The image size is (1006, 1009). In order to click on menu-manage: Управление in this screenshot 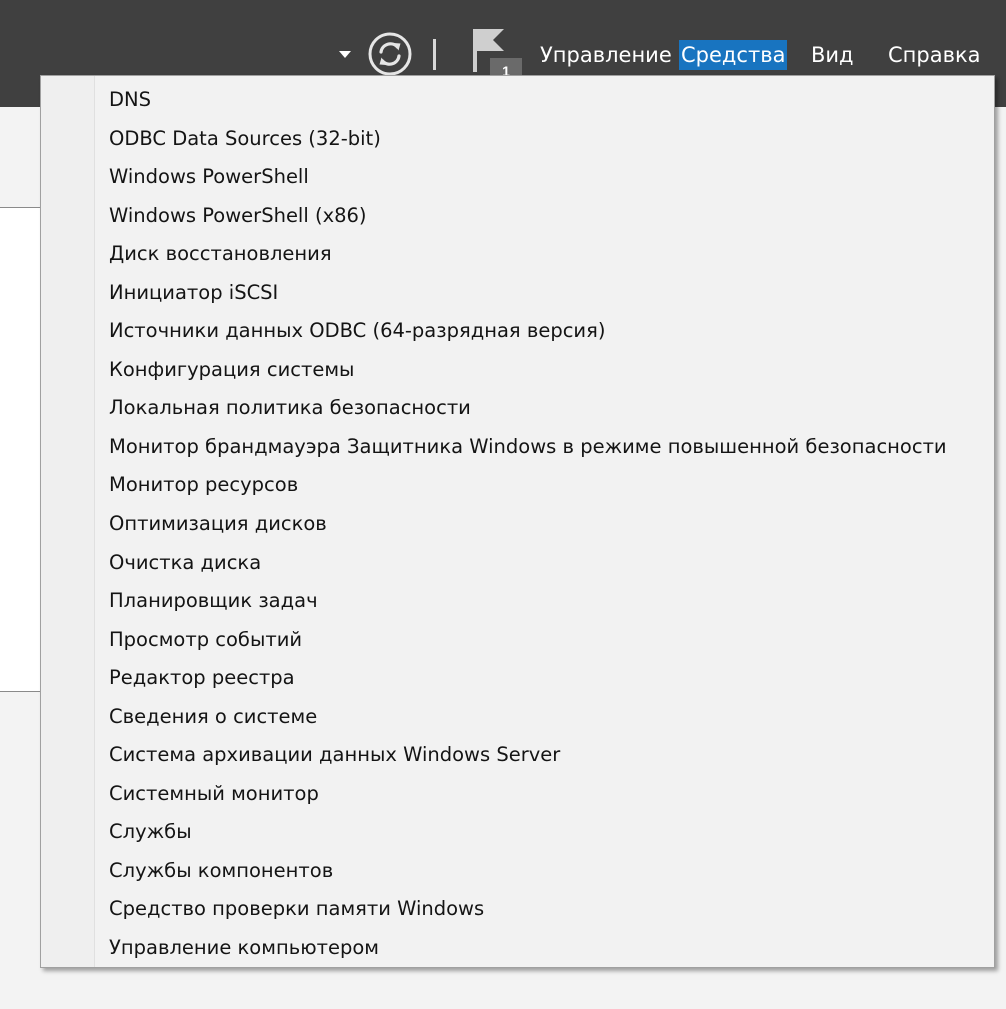, I will do `click(606, 55)`.